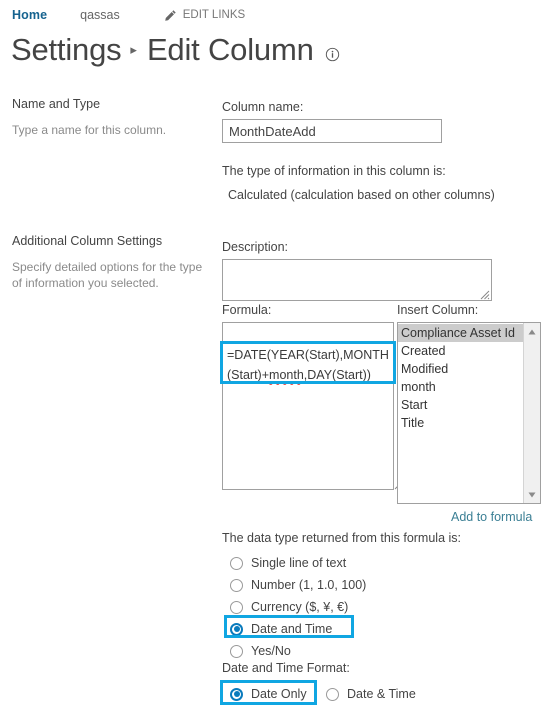 The image size is (552, 712). I want to click on column-name-label: Column name:, so click(263, 107).